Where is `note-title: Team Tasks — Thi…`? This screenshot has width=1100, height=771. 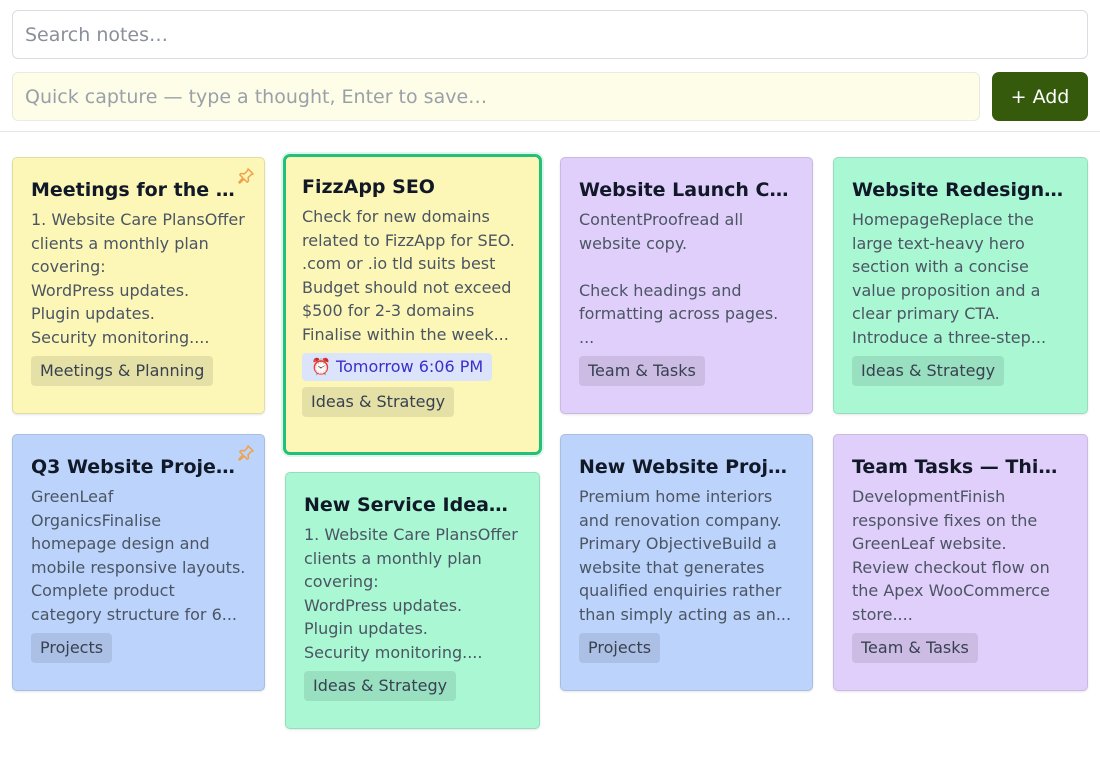 note-title: Team Tasks — Thi… is located at coordinates (955, 467).